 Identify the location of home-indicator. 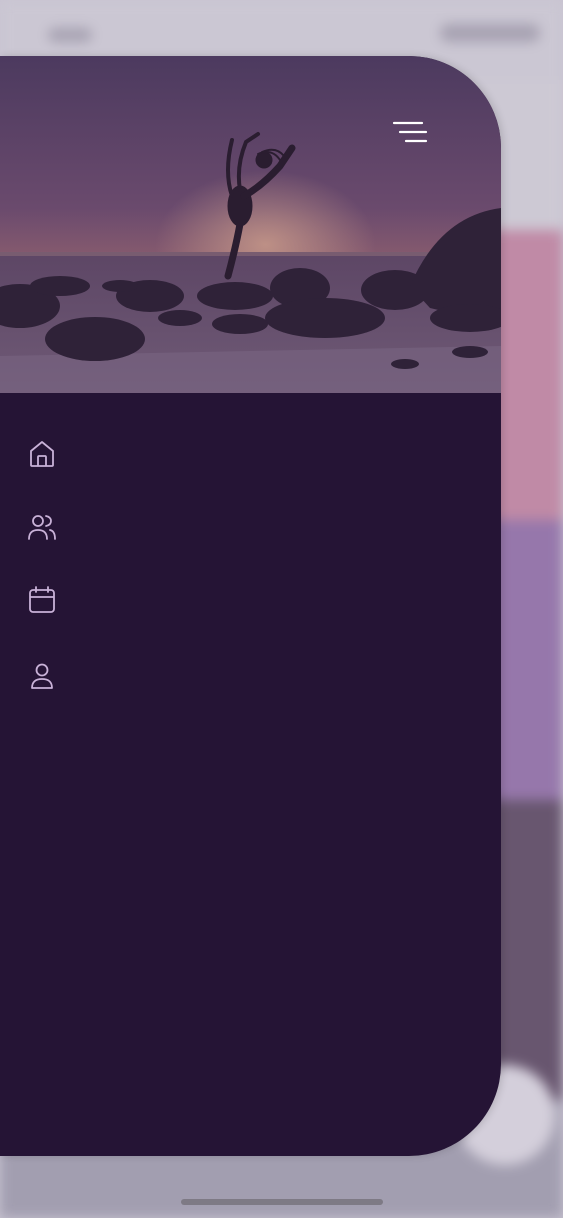
(282, 1202).